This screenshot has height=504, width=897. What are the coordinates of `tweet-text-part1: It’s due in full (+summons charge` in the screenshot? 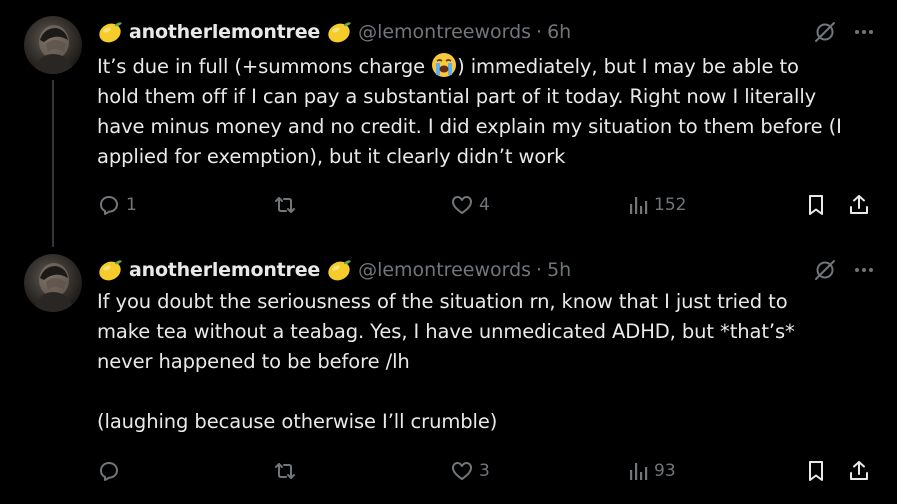 It's located at (264, 66).